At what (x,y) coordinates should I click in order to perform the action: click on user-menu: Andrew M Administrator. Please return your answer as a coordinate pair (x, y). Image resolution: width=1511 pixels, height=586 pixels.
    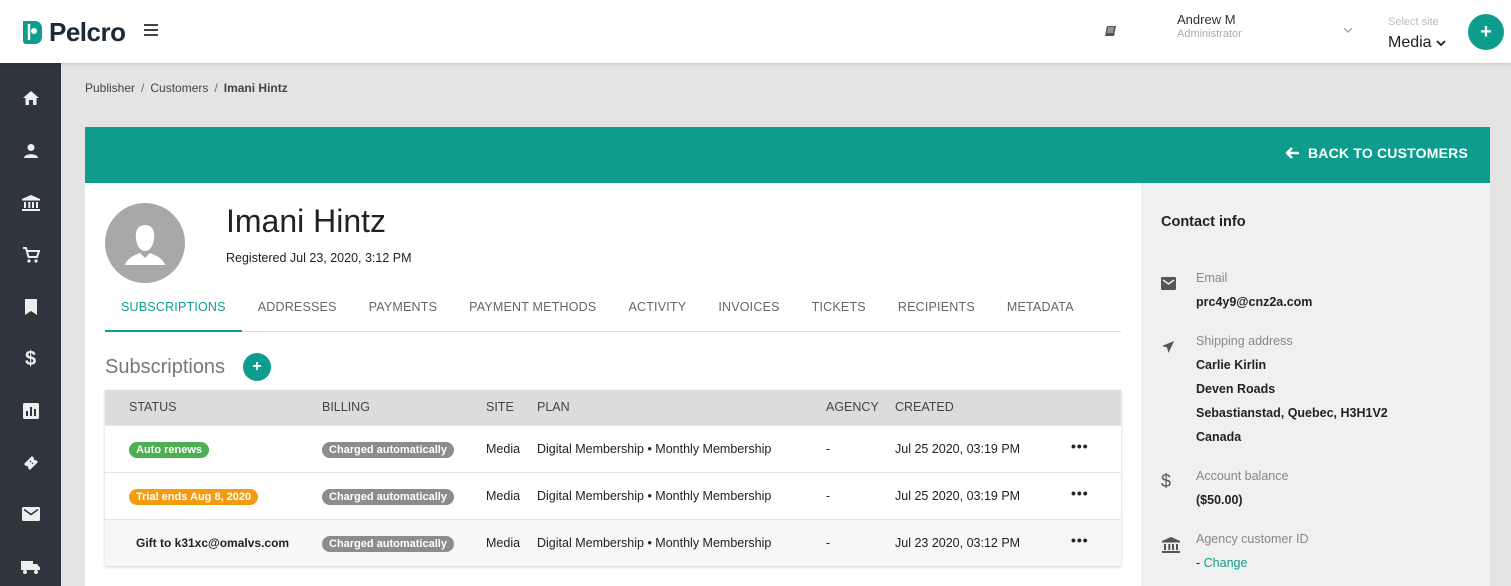
    Looking at the image, I should click on (1209, 26).